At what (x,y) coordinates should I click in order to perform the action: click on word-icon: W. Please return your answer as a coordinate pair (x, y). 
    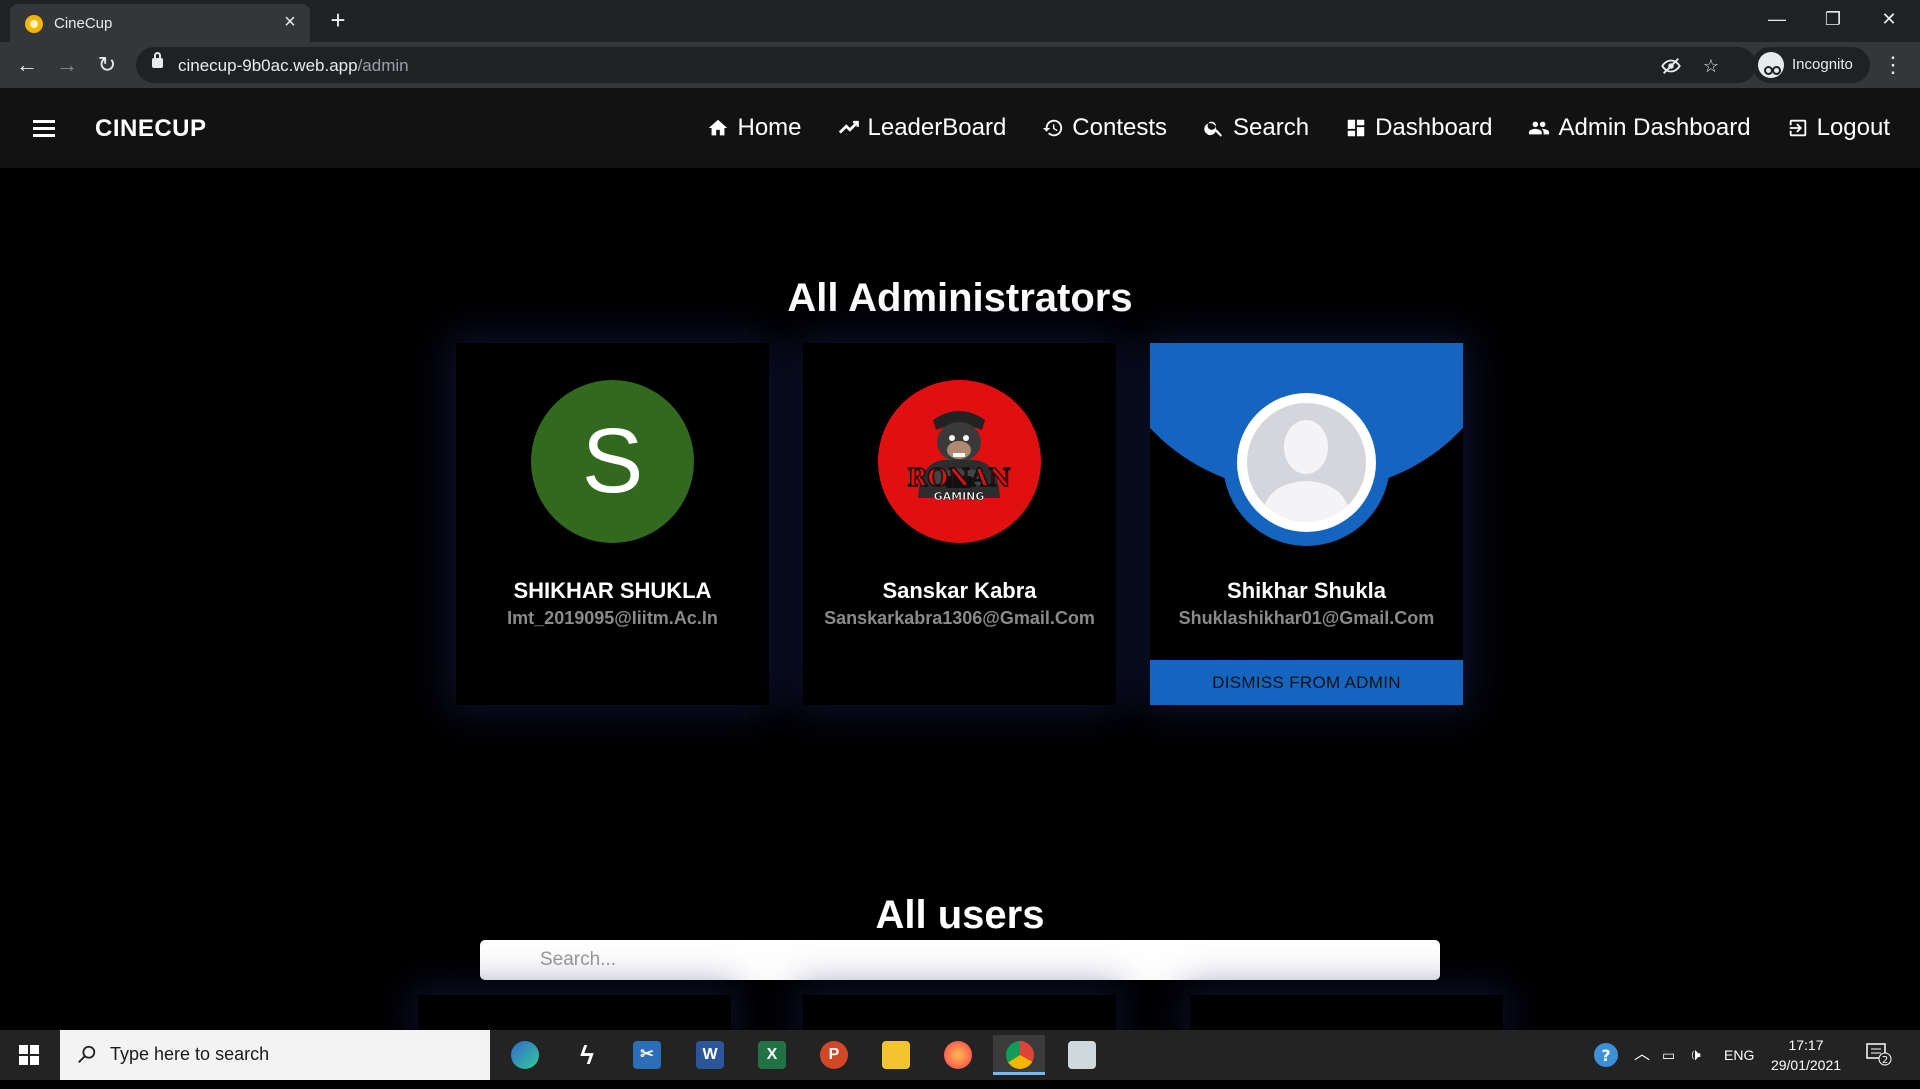
    Looking at the image, I should click on (710, 1055).